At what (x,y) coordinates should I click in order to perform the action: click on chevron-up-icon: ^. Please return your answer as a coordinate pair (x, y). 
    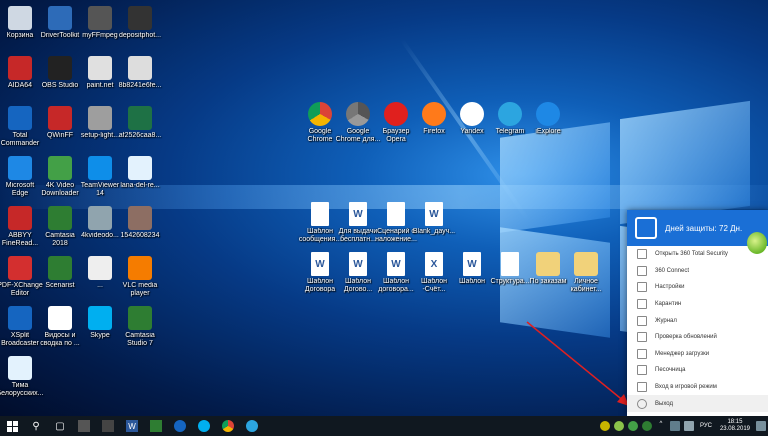
    Looking at the image, I should click on (661, 426).